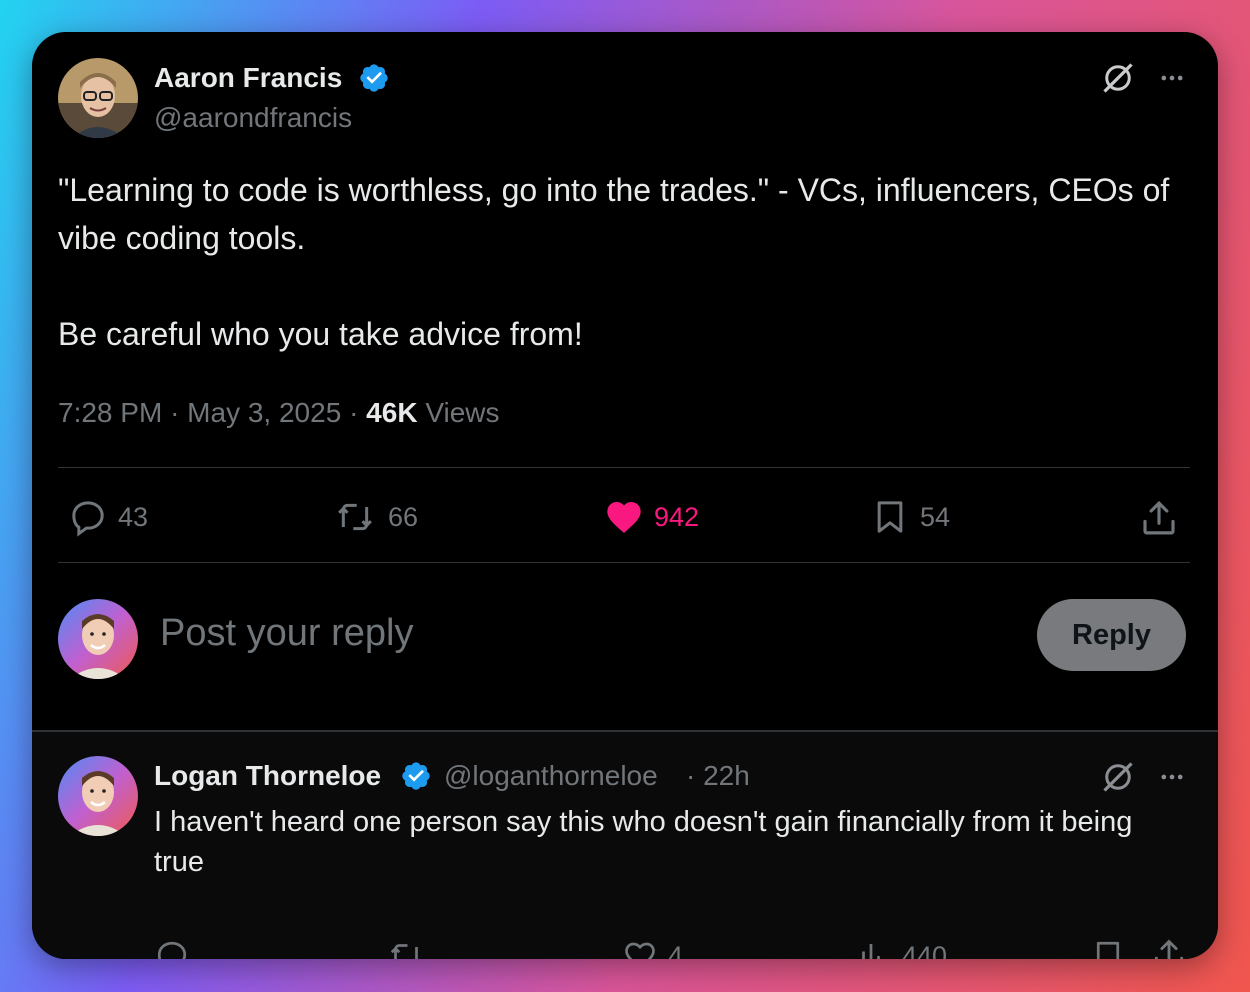 The height and width of the screenshot is (992, 1250). What do you see at coordinates (392, 412) in the screenshot?
I see `views-count: 46K` at bounding box center [392, 412].